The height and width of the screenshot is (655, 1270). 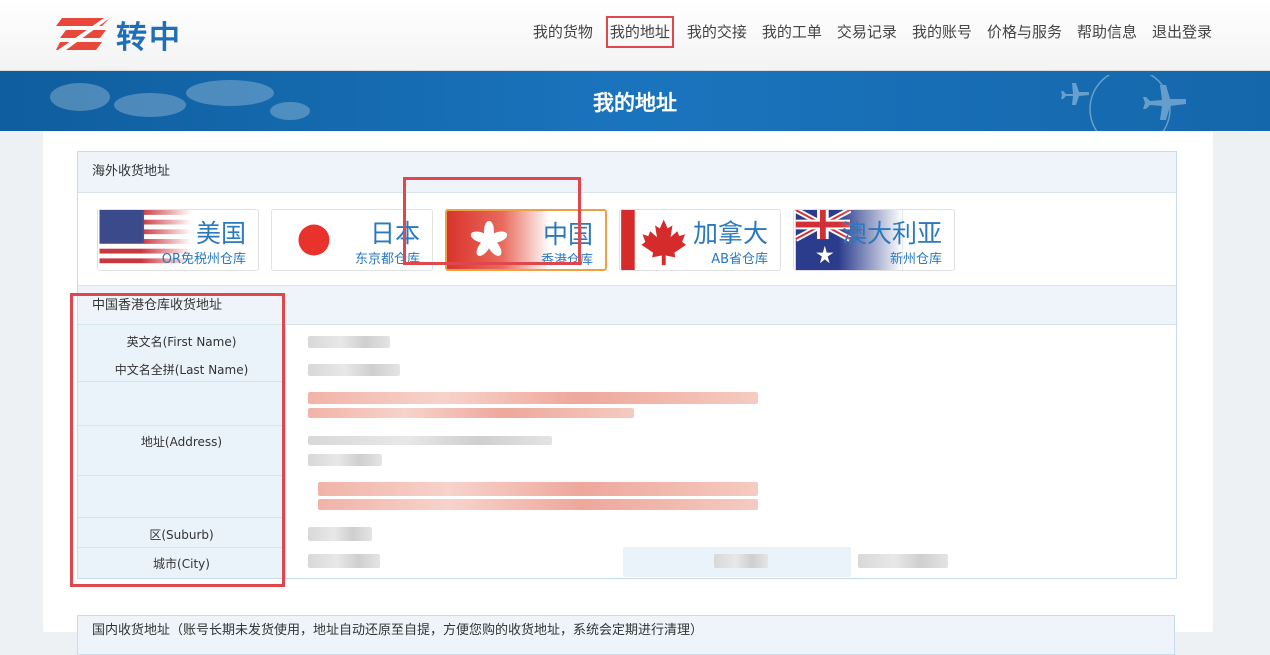 What do you see at coordinates (178, 240) in the screenshot?
I see `tab-warehouse-usa: 美国 OR免税州仓库` at bounding box center [178, 240].